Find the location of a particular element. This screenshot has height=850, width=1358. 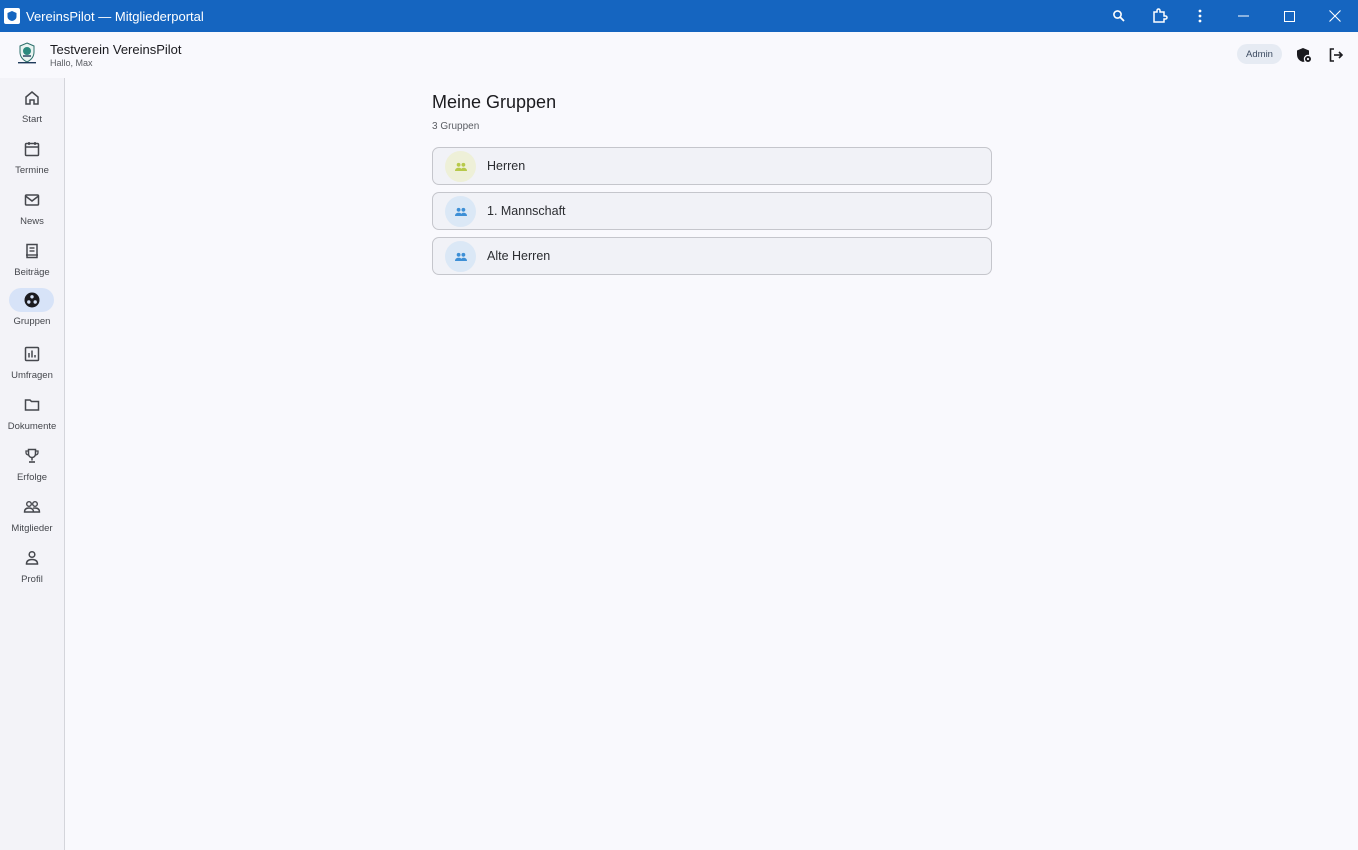

sidebar-item-dokumente: Dokumente is located at coordinates (32, 417).